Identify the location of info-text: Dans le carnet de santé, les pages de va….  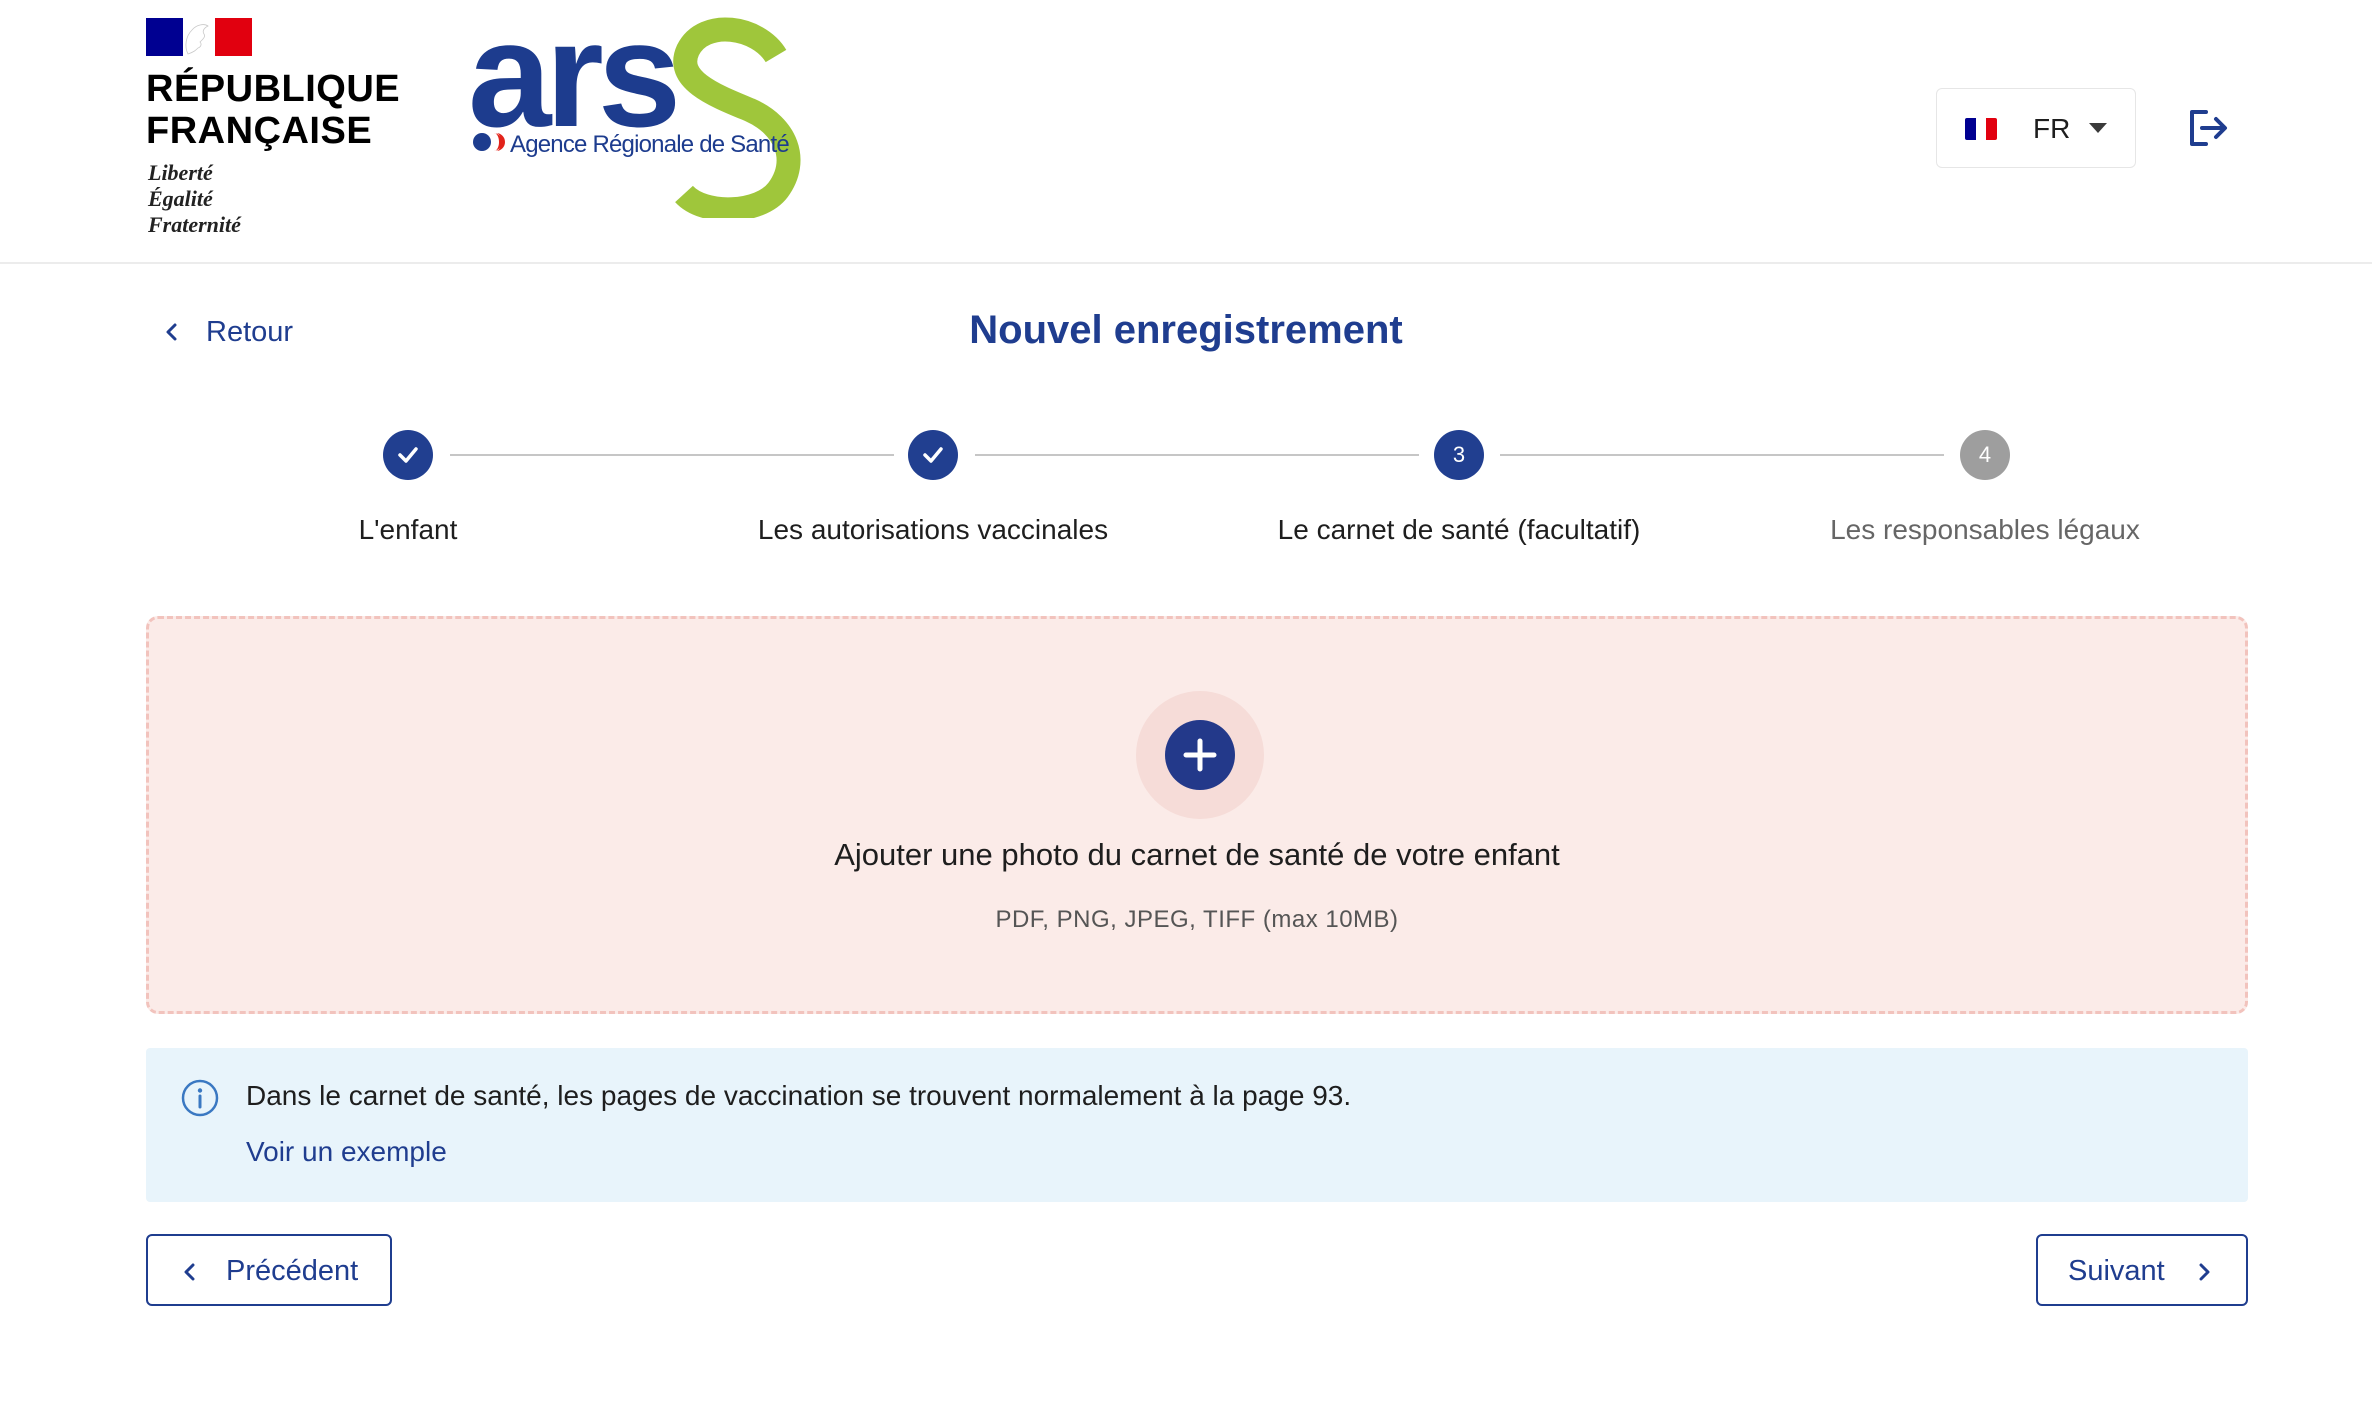
(799, 1095).